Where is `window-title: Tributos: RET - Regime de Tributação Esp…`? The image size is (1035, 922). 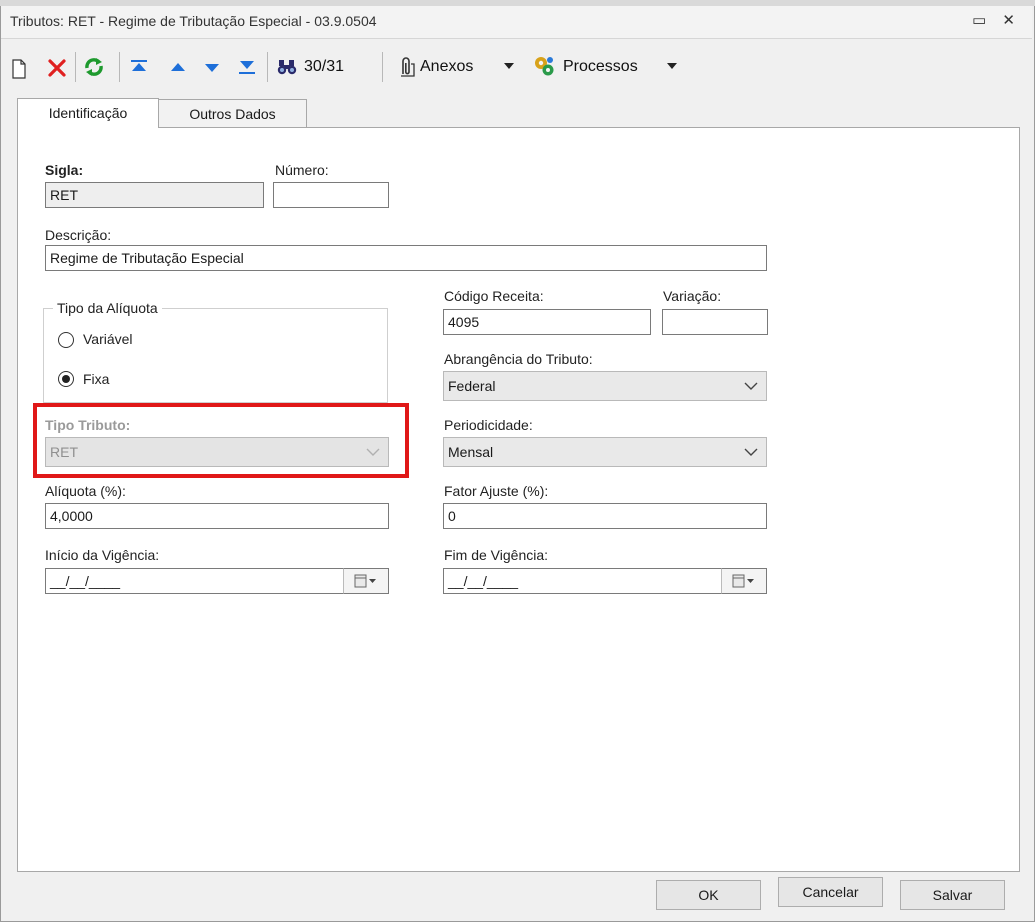
window-title: Tributos: RET - Regime de Tributação Esp… is located at coordinates (193, 21).